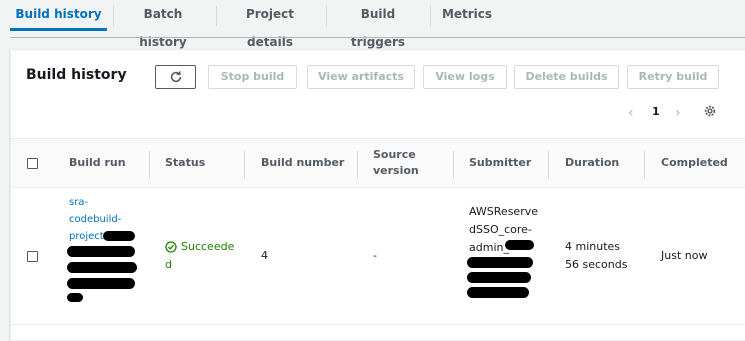  I want to click on completed-value: Just now, so click(684, 255).